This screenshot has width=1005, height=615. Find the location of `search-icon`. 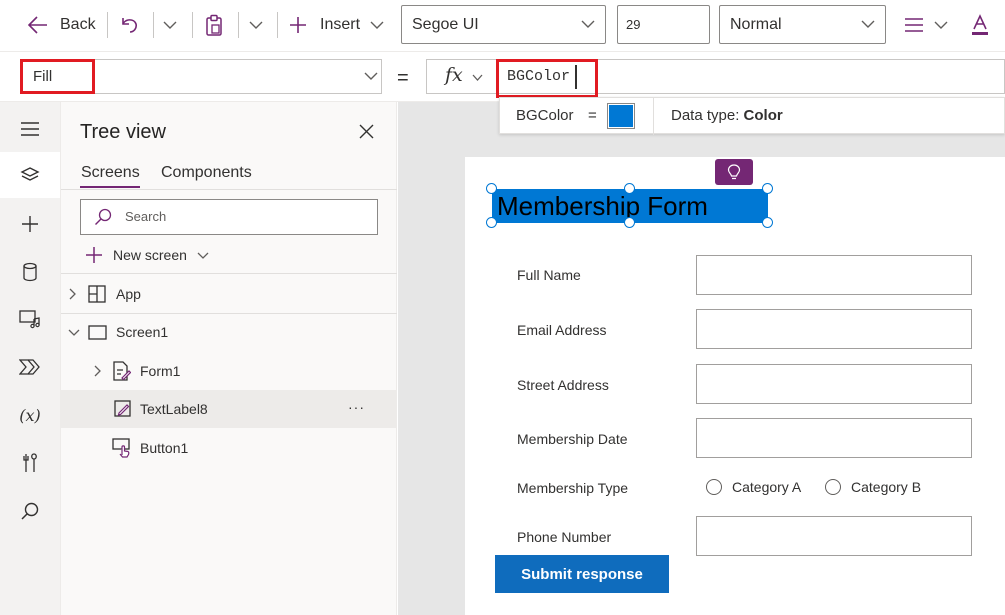

search-icon is located at coordinates (103, 216).